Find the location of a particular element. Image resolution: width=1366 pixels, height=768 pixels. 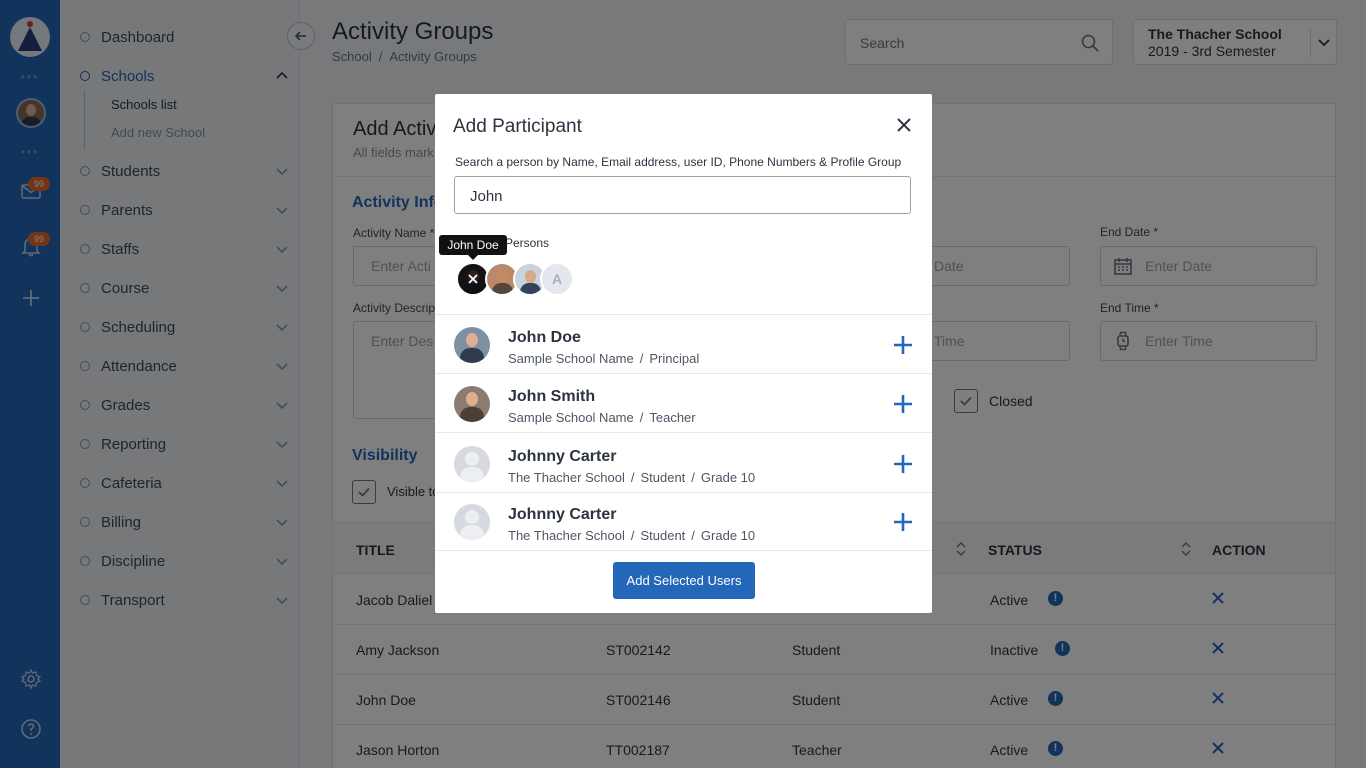

selected-persons-label: Persons is located at coordinates (527, 243).